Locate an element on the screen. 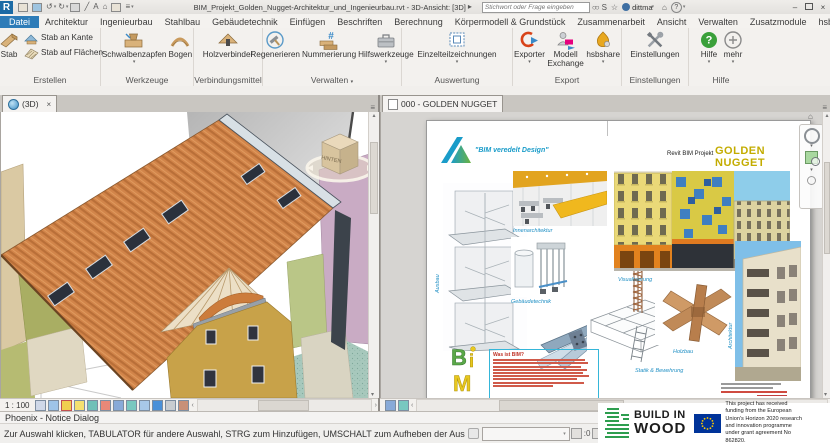 The width and height of the screenshot is (830, 443). displacement-sets-icon is located at coordinates (171, 405).